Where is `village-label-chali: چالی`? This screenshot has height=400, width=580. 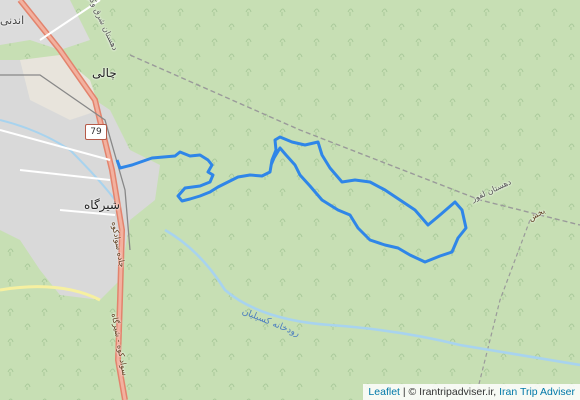
village-label-chali: چالی is located at coordinates (104, 73).